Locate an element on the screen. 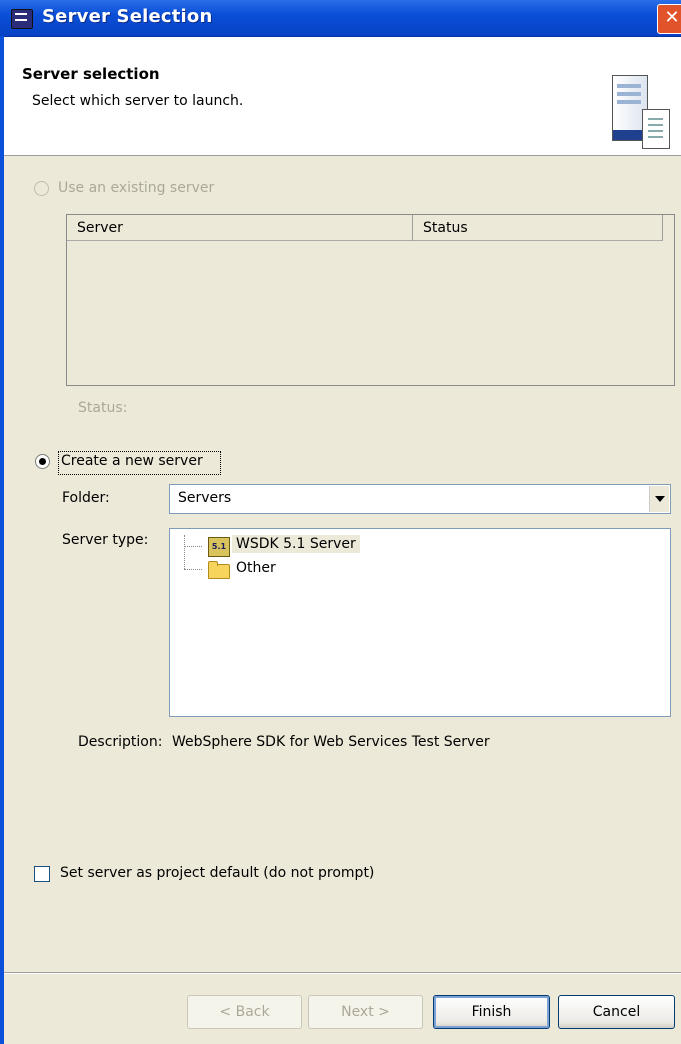 The width and height of the screenshot is (681, 1044). server-type-label: Server type: is located at coordinates (105, 540).